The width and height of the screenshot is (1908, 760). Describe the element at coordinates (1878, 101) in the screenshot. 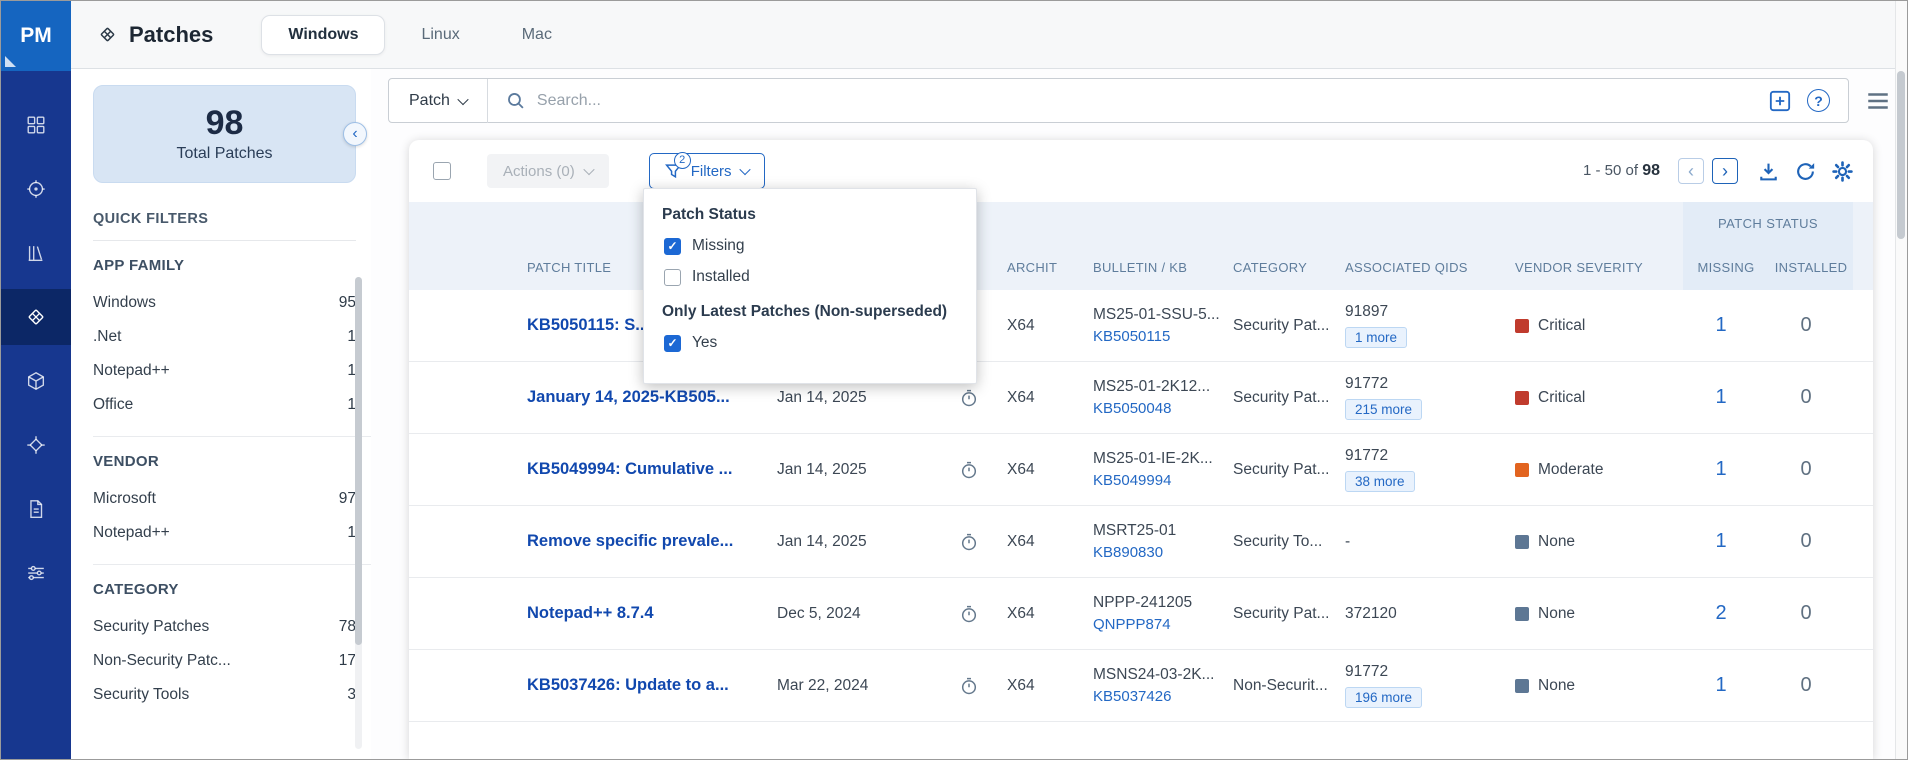

I see `menu-icon` at that location.